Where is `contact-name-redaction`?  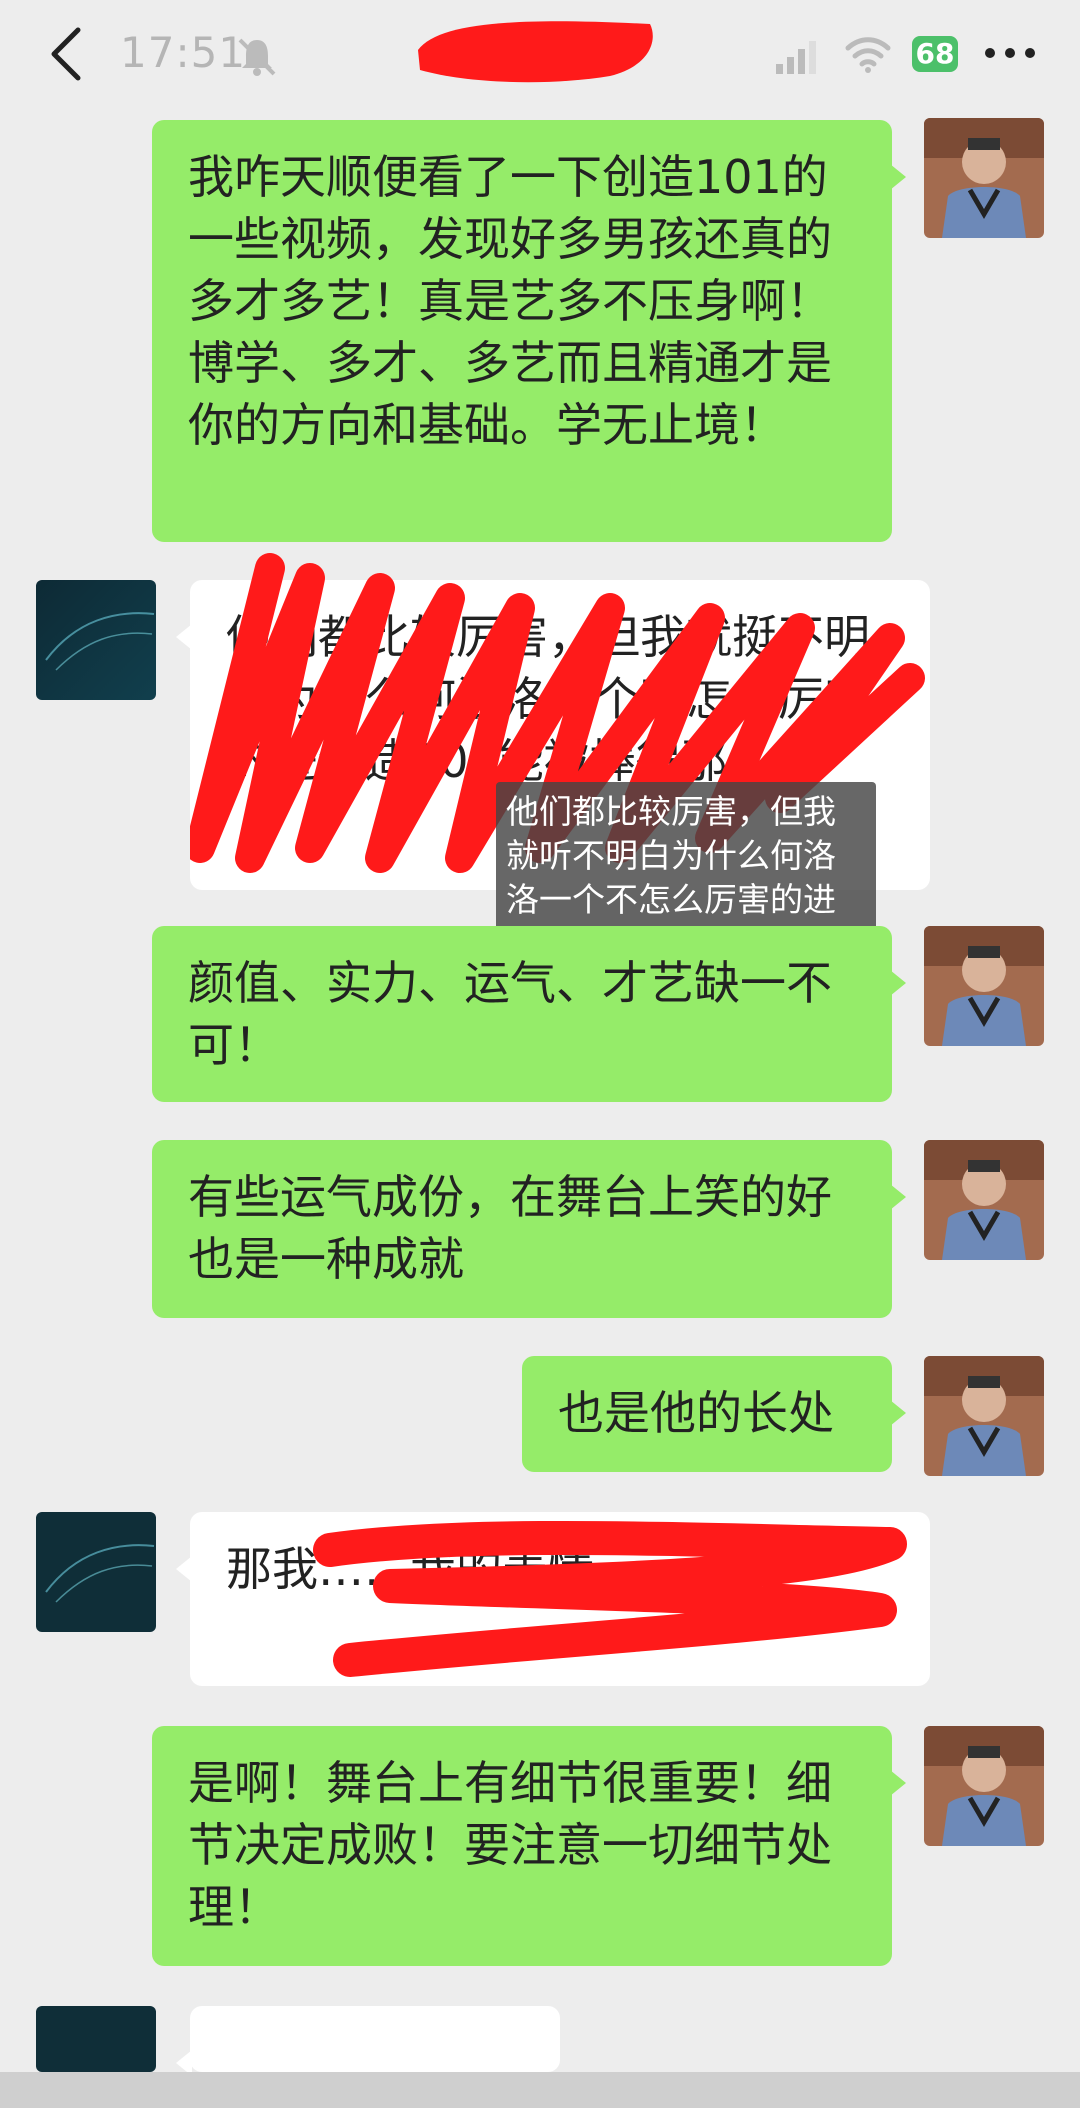 contact-name-redaction is located at coordinates (535, 52).